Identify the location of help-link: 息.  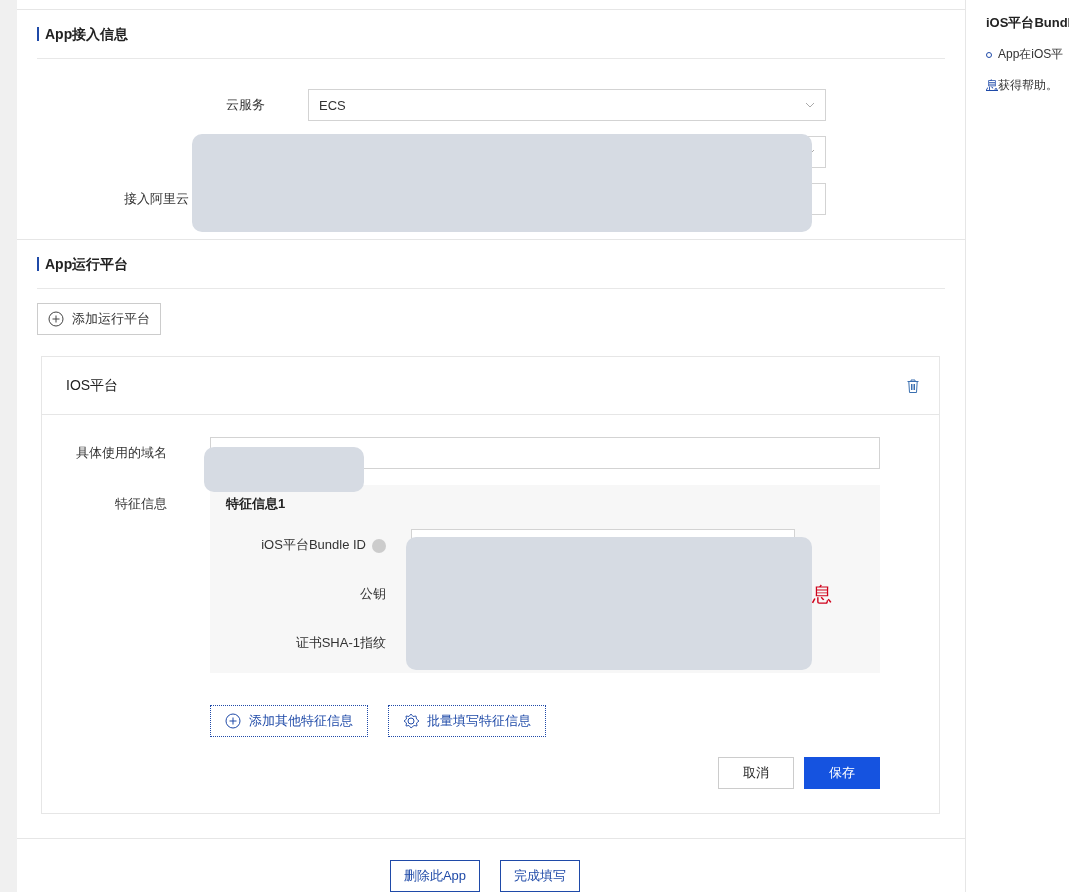
(992, 85).